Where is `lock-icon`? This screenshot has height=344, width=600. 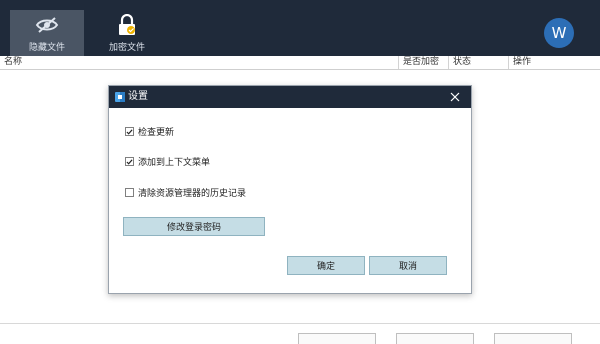
lock-icon is located at coordinates (127, 25).